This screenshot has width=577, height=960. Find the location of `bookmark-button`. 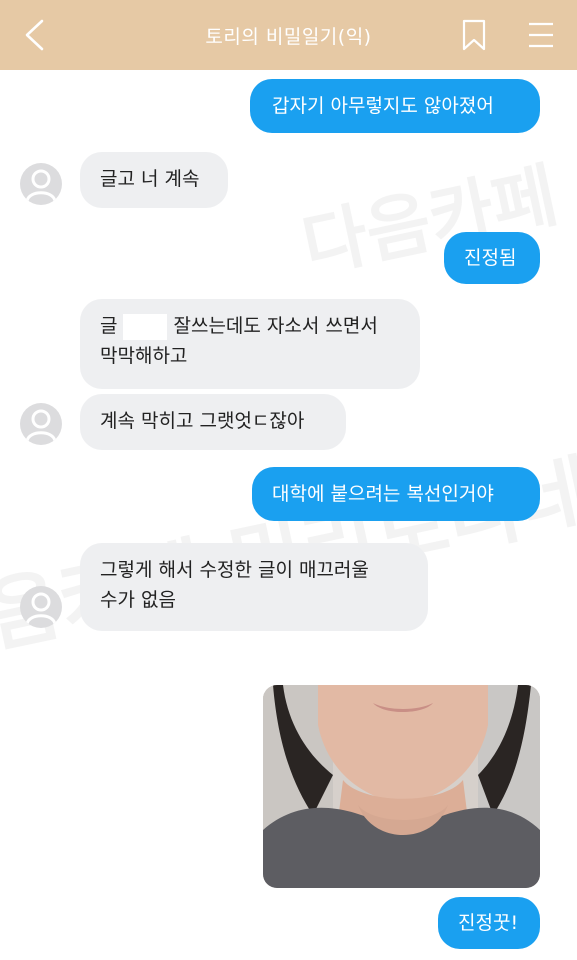

bookmark-button is located at coordinates (474, 35).